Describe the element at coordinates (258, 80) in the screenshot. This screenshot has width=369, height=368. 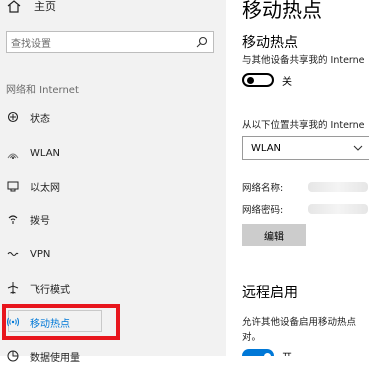
I see `hotspot-toggle` at that location.